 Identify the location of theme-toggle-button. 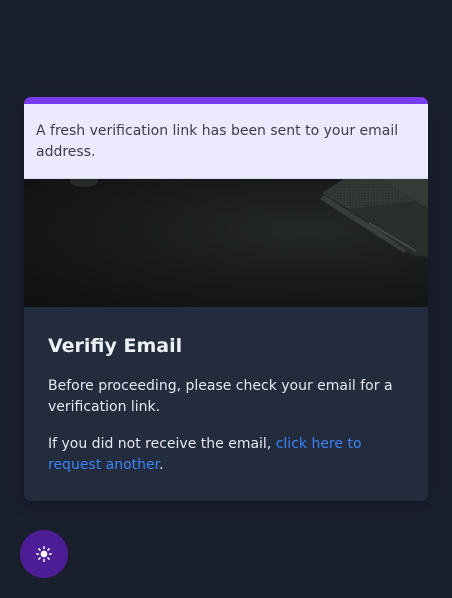
(44, 554).